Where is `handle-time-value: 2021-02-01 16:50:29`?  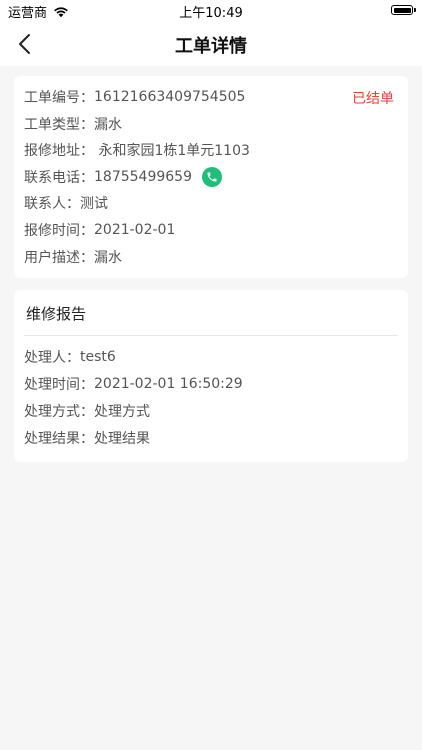 handle-time-value: 2021-02-01 16:50:29 is located at coordinates (168, 384).